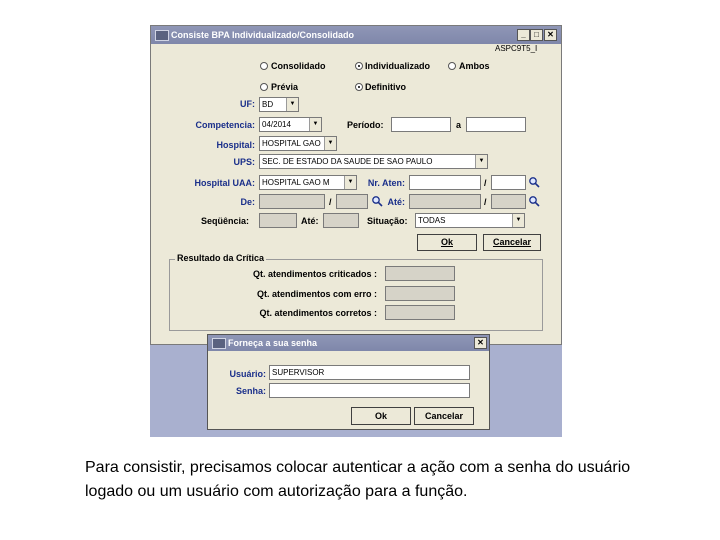 The height and width of the screenshot is (540, 720). What do you see at coordinates (550, 35) in the screenshot?
I see `close-button: ✕` at bounding box center [550, 35].